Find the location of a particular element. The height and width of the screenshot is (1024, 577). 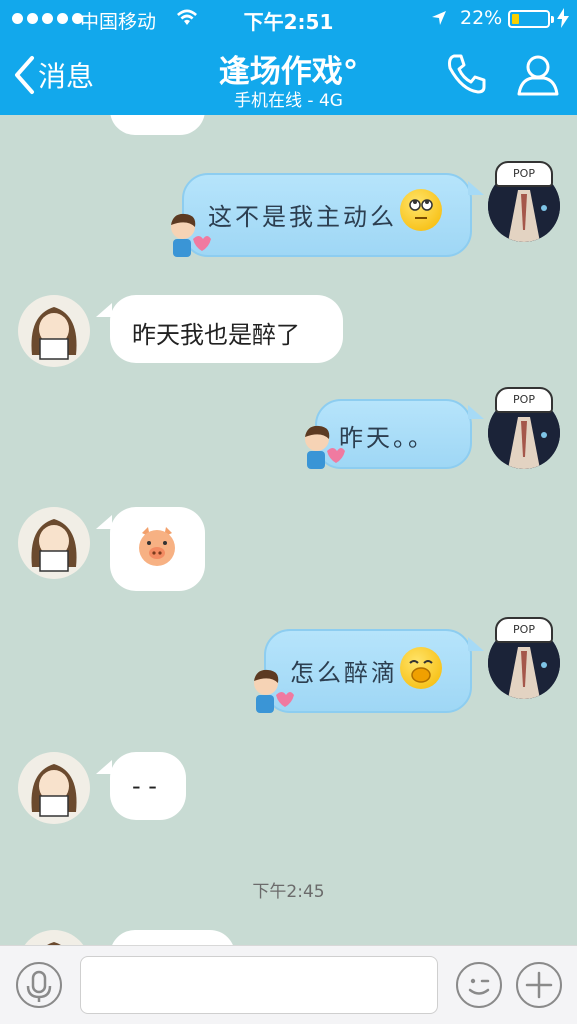

message-timestamp: 下午2:45 is located at coordinates (288, 892).